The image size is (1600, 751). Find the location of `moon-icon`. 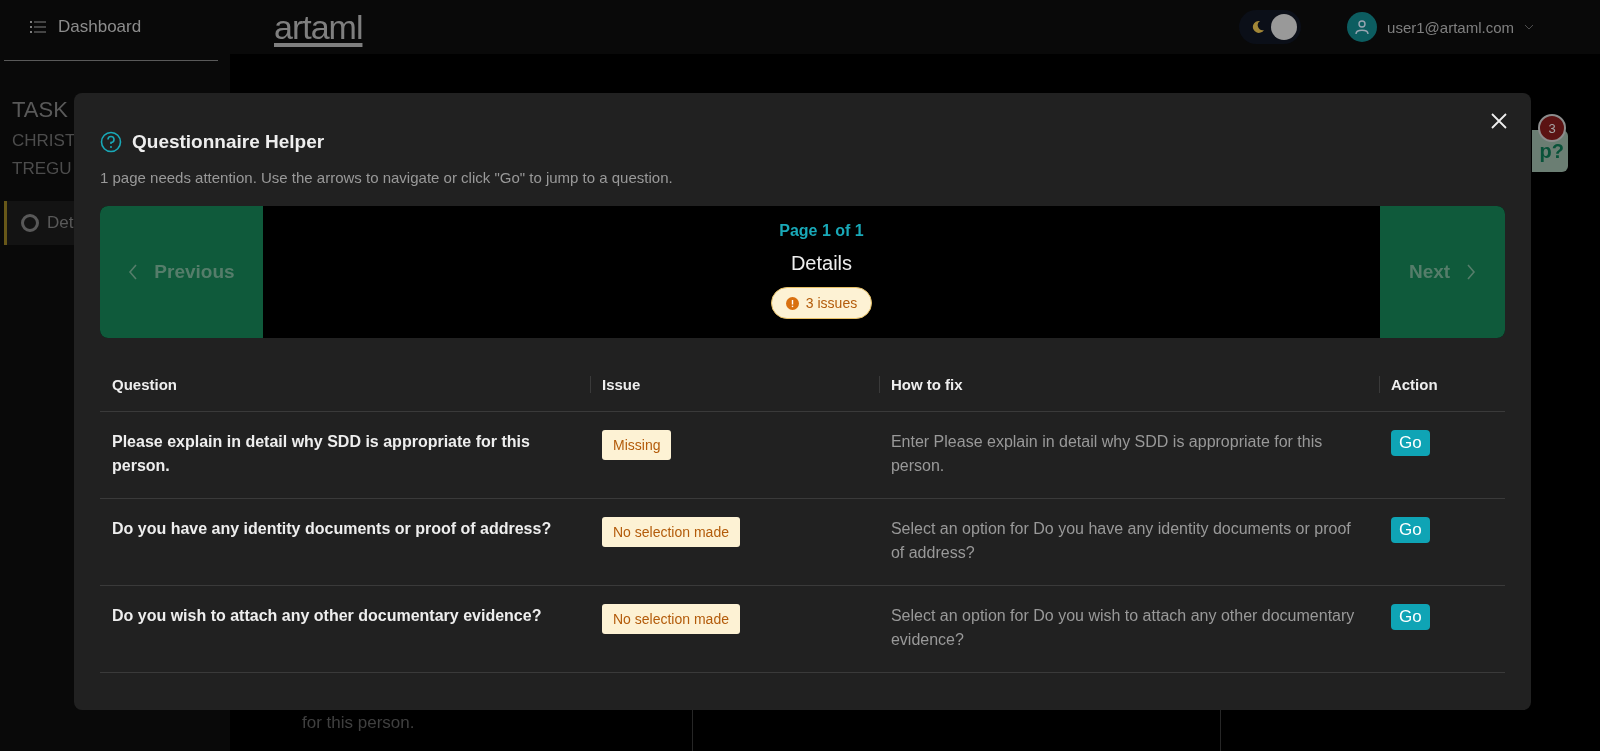

moon-icon is located at coordinates (1258, 27).